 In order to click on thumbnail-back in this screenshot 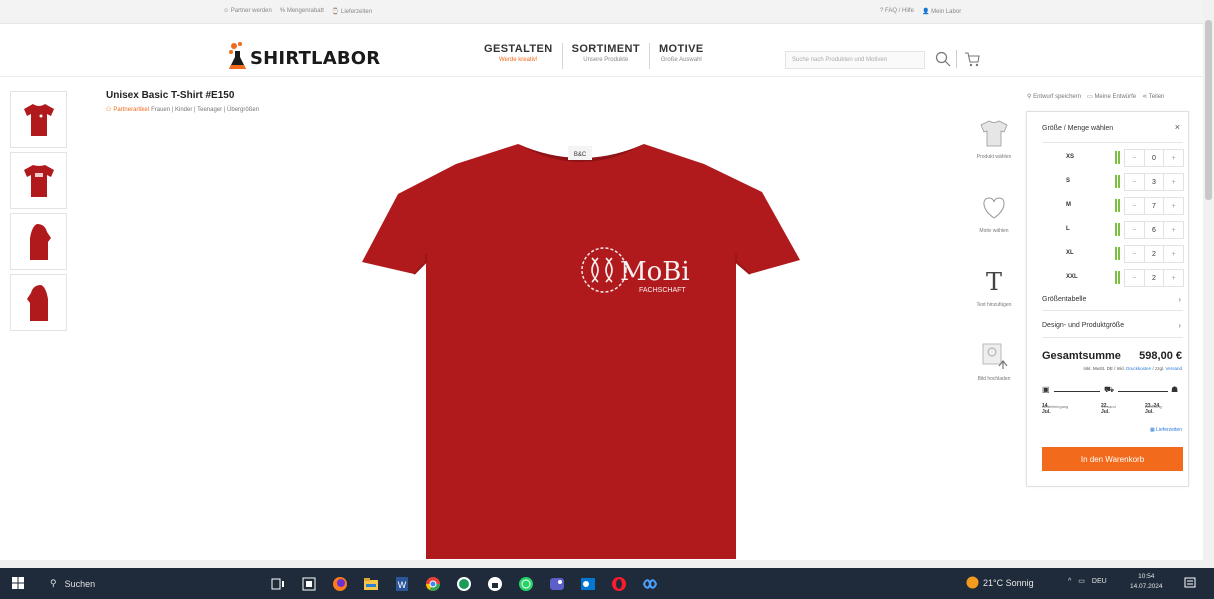, I will do `click(38, 180)`.